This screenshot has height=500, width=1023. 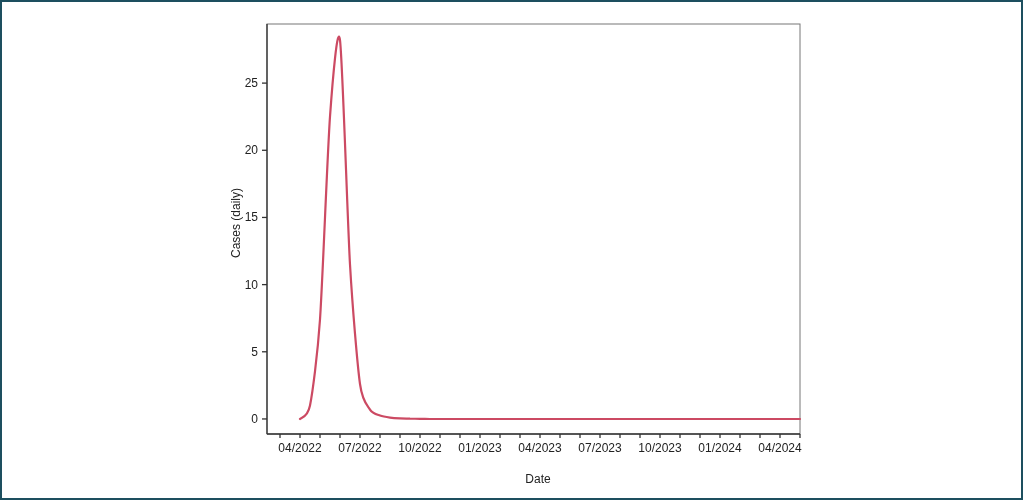 I want to click on x-tick-label: 10/2022, so click(x=420, y=448).